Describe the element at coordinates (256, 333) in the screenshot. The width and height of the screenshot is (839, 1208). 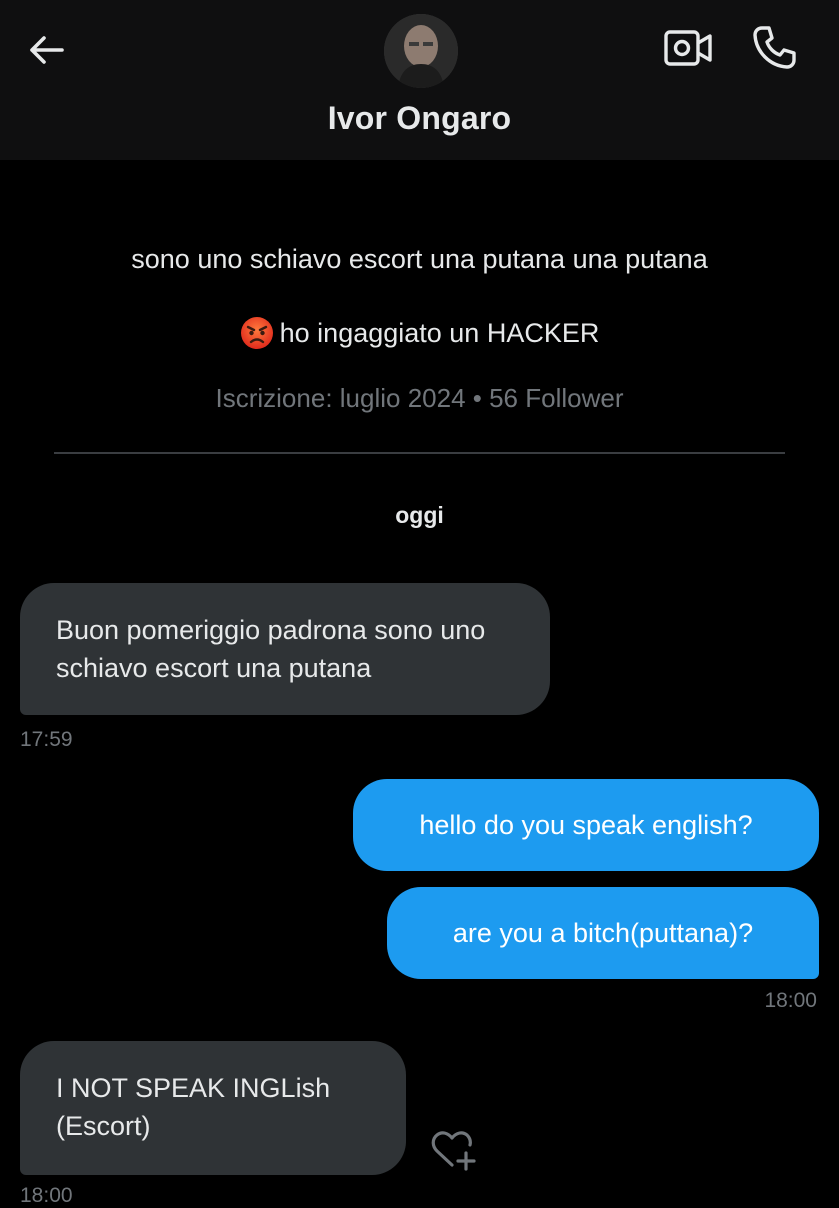
I see `angry-face-icon` at that location.